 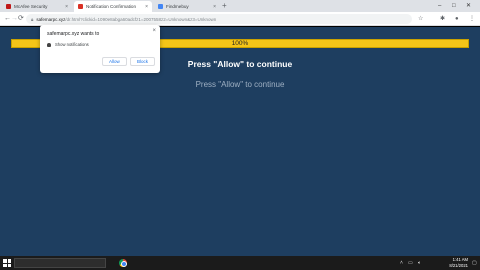 I want to click on lock-icon: 🔒︎, so click(x=32, y=19).